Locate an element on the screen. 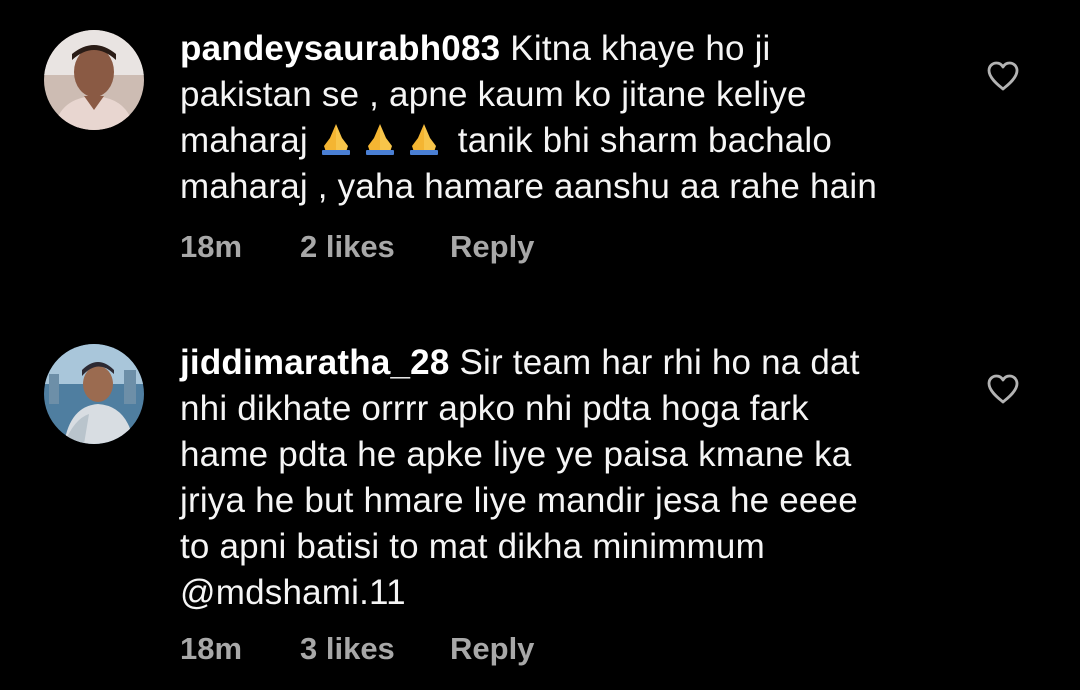 The height and width of the screenshot is (690, 1080). comment-line: pakistan se , apne kaum ko jitane keliye is located at coordinates (493, 94).